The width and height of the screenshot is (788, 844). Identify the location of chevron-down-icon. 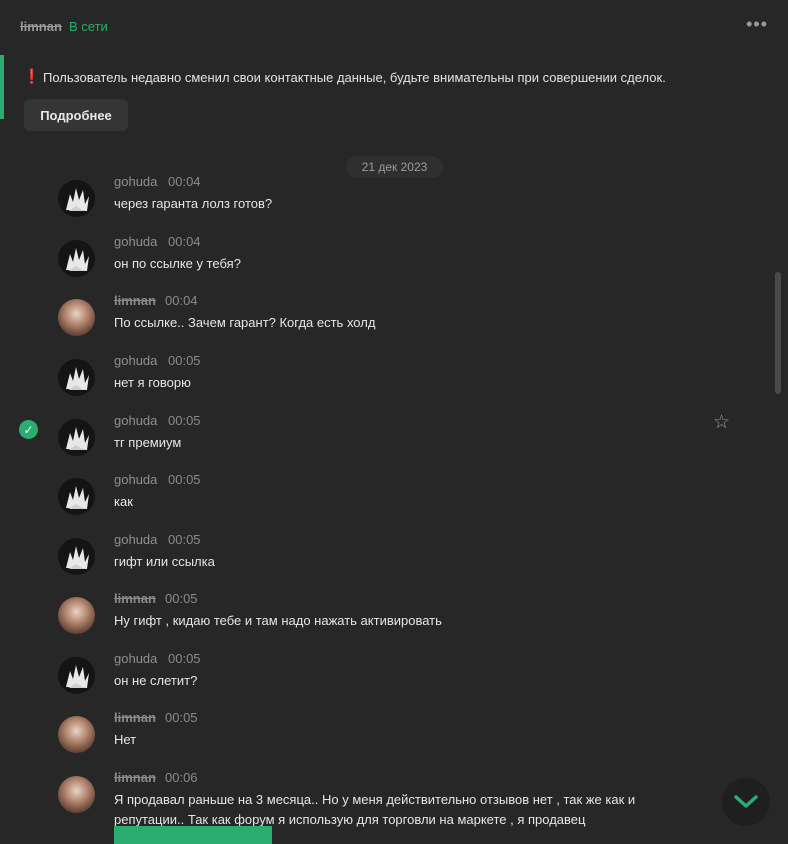
(746, 801).